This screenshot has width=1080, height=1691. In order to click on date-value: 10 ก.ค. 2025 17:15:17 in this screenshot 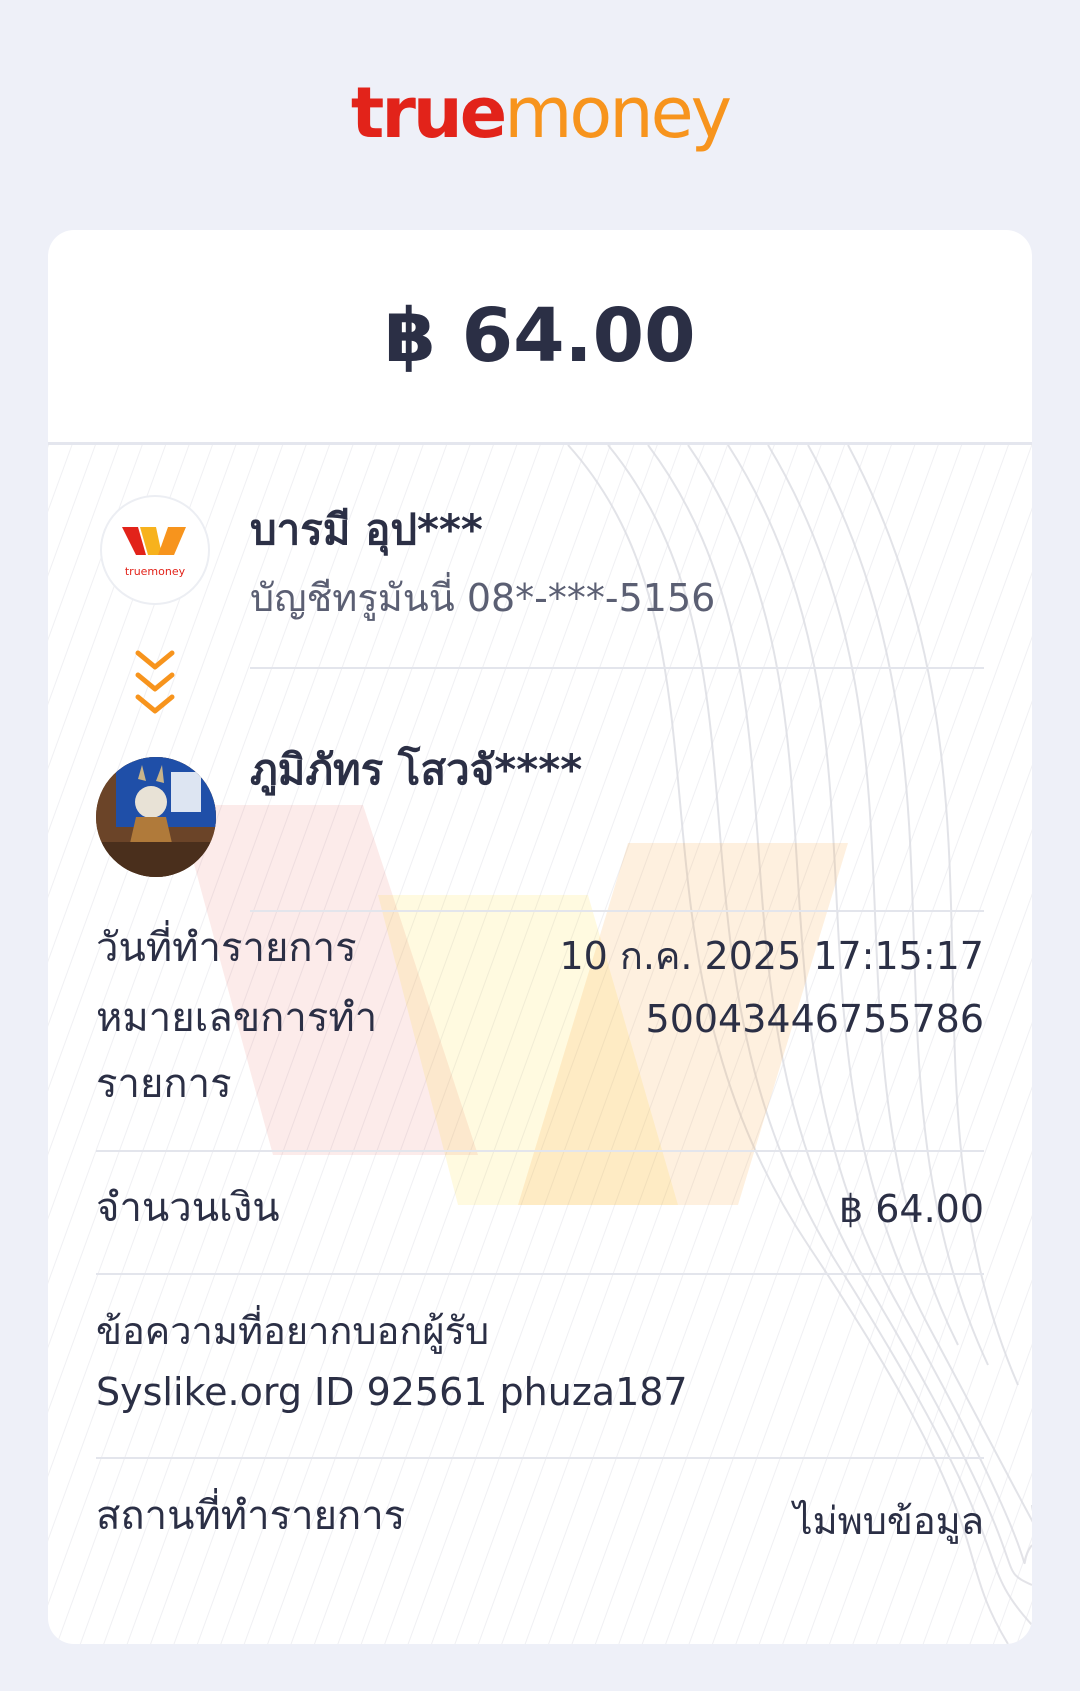, I will do `click(771, 956)`.